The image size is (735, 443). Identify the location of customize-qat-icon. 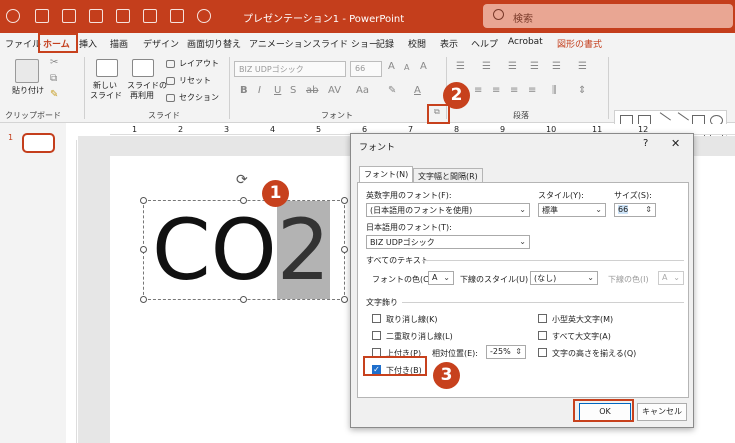
(204, 16).